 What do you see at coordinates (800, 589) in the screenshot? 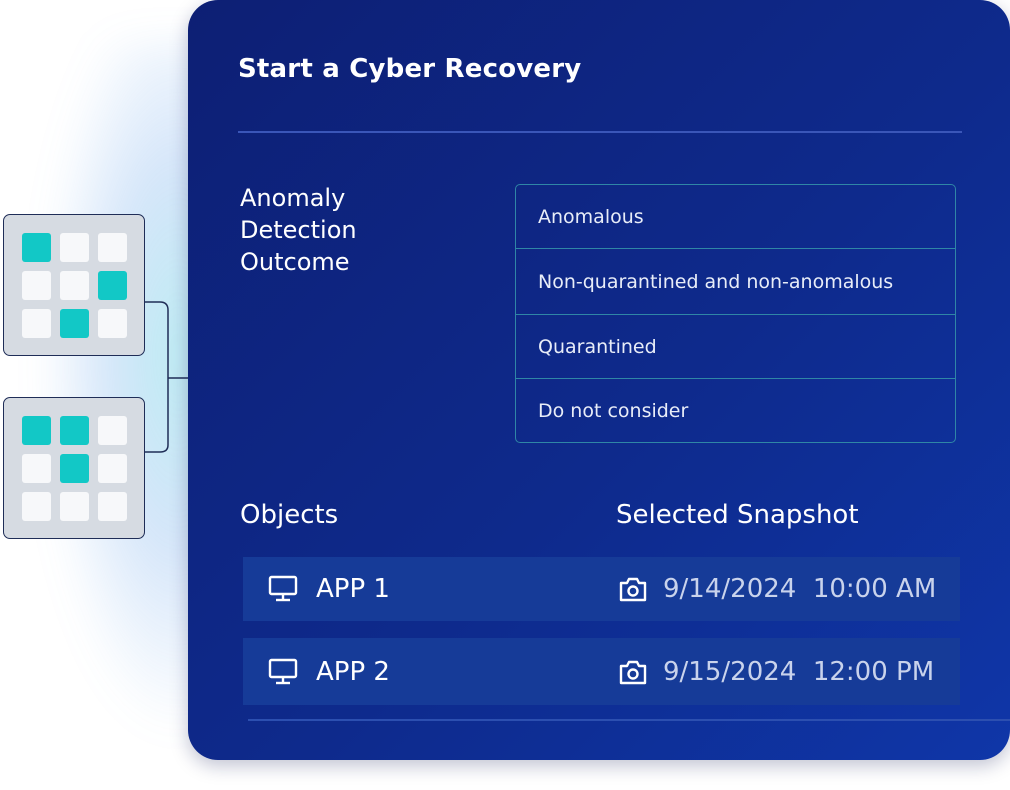
I see `snapshot-datetime: 9/14/2024 10:00 AM` at bounding box center [800, 589].